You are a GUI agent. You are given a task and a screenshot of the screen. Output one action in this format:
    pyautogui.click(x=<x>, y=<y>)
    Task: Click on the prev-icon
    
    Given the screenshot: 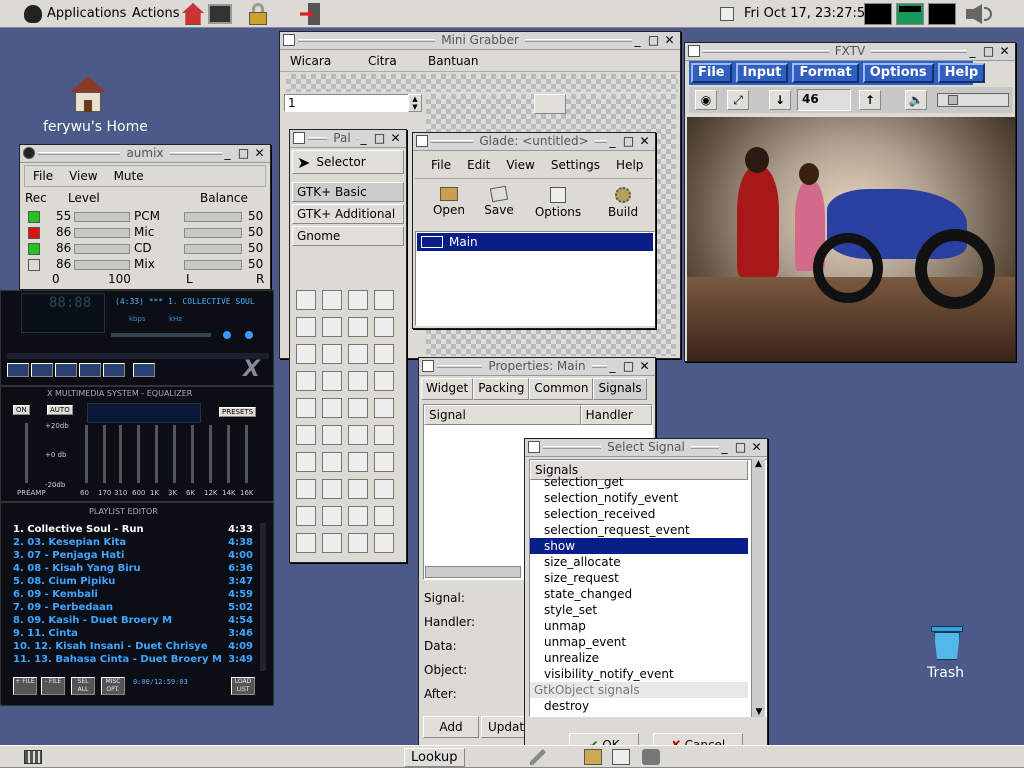 What is the action you would take?
    pyautogui.click(x=18, y=370)
    